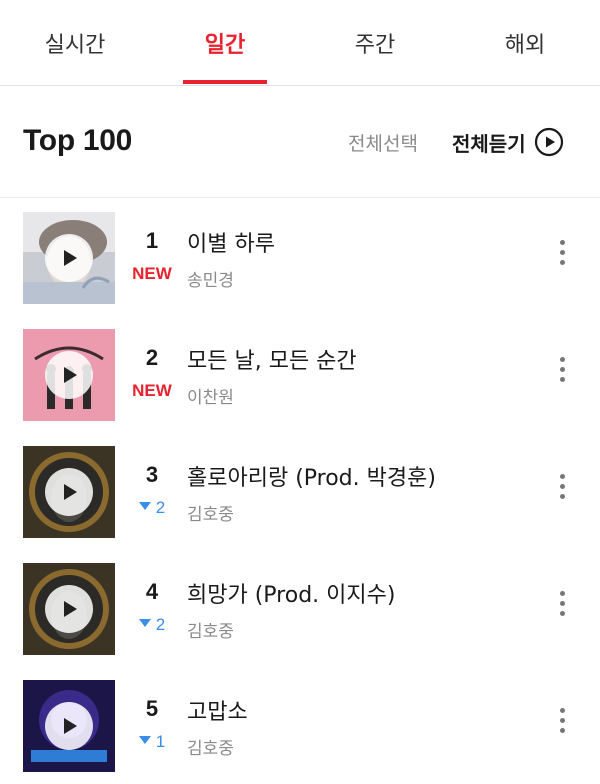 The height and width of the screenshot is (784, 600). What do you see at coordinates (300, 142) in the screenshot?
I see `chart-header: Top 100 전체선택 전체듣기` at bounding box center [300, 142].